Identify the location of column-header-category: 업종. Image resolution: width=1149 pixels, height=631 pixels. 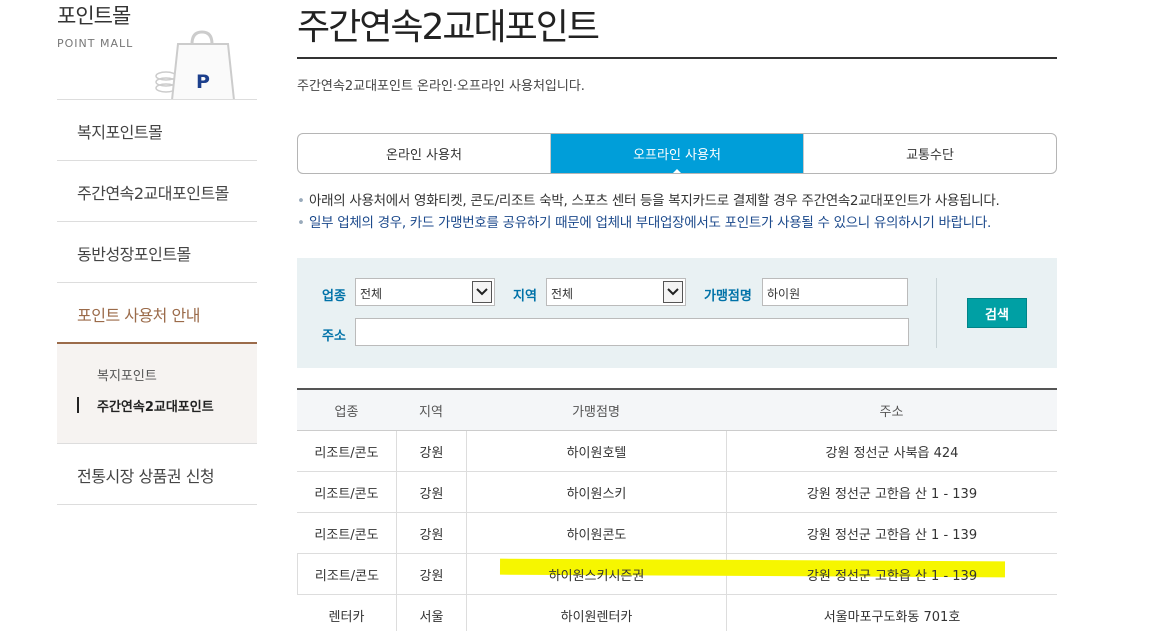
(346, 412).